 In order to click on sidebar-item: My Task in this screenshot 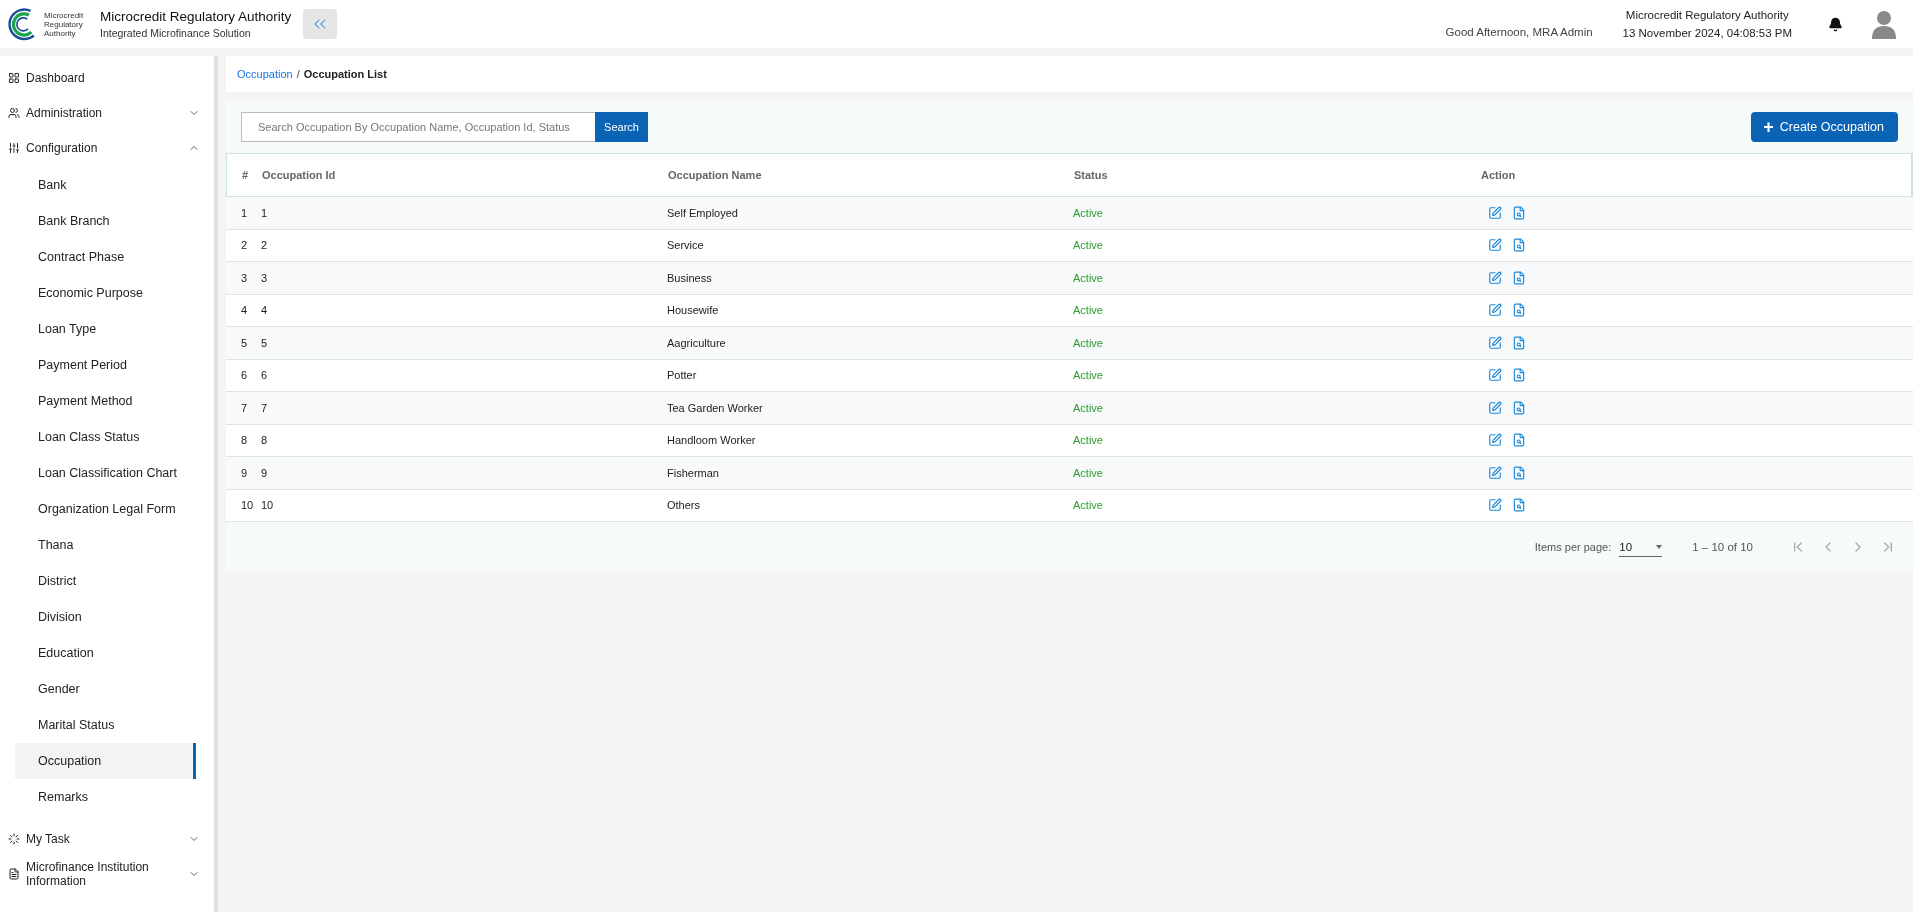, I will do `click(107, 838)`.